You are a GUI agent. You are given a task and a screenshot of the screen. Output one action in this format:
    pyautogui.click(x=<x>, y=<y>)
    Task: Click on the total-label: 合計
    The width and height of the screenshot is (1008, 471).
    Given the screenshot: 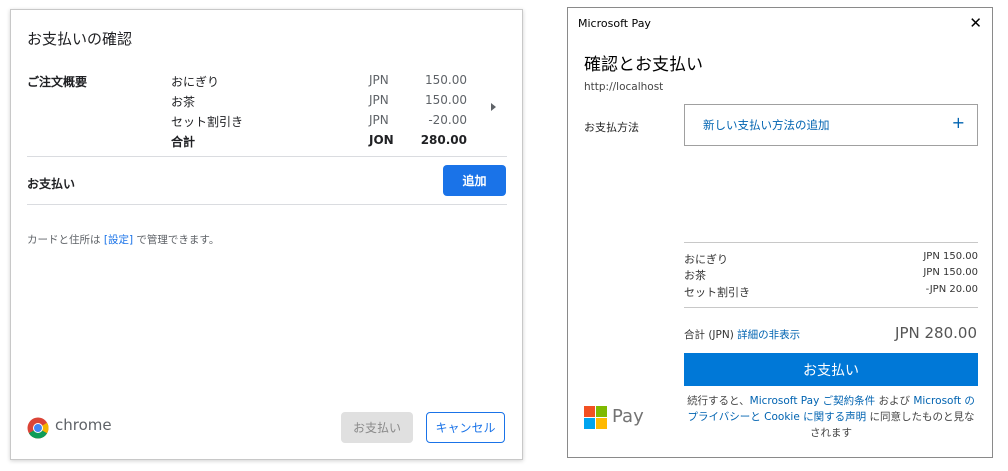 What is the action you would take?
    pyautogui.click(x=183, y=142)
    